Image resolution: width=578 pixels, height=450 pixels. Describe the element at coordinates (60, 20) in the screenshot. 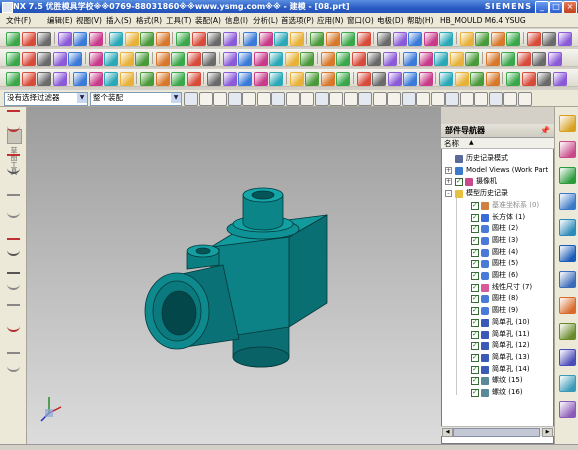

I see `menu-edit: 编辑(E)` at that location.